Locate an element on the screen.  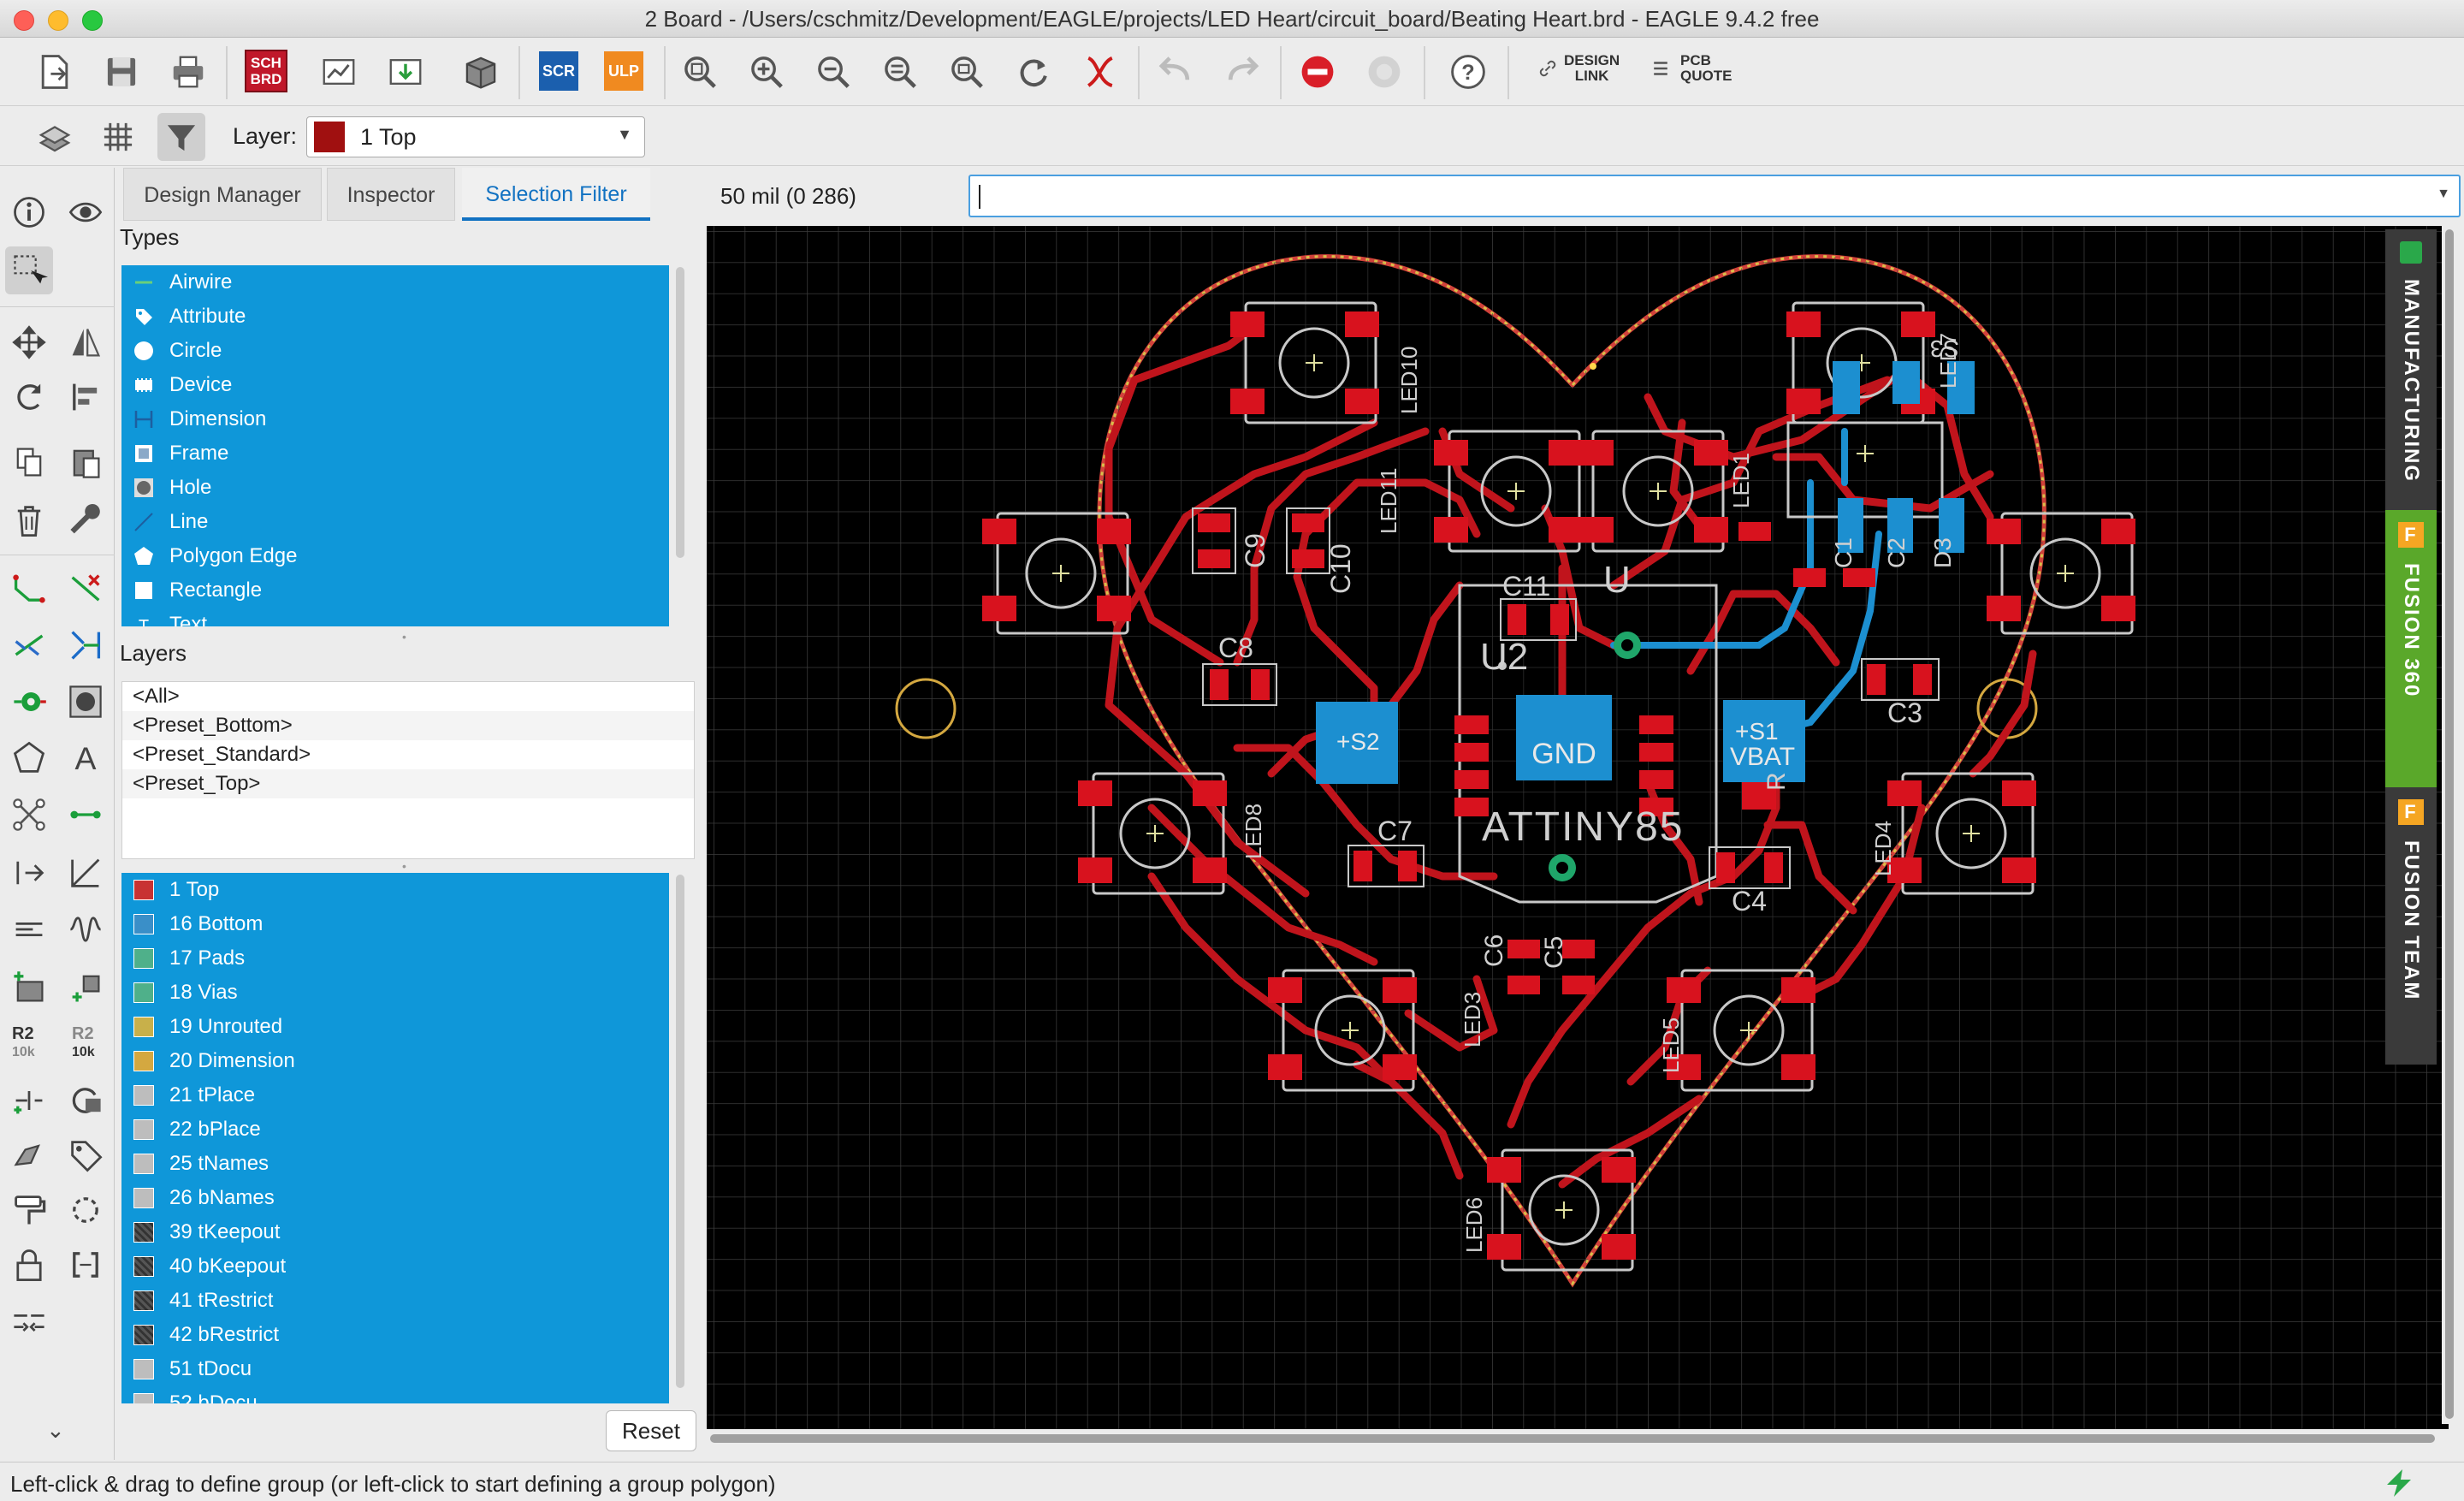
value-icon: R2 10k is located at coordinates (83, 1043).